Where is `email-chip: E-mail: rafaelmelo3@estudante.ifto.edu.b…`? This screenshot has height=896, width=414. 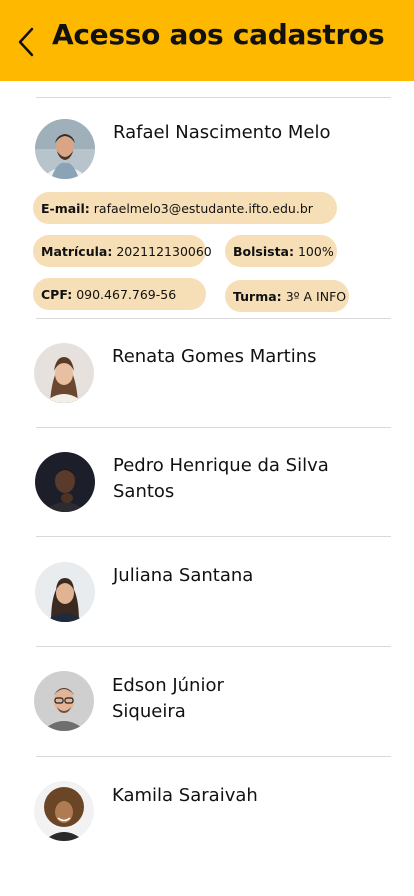 email-chip: E-mail: rafaelmelo3@estudante.ifto.edu.b… is located at coordinates (185, 208).